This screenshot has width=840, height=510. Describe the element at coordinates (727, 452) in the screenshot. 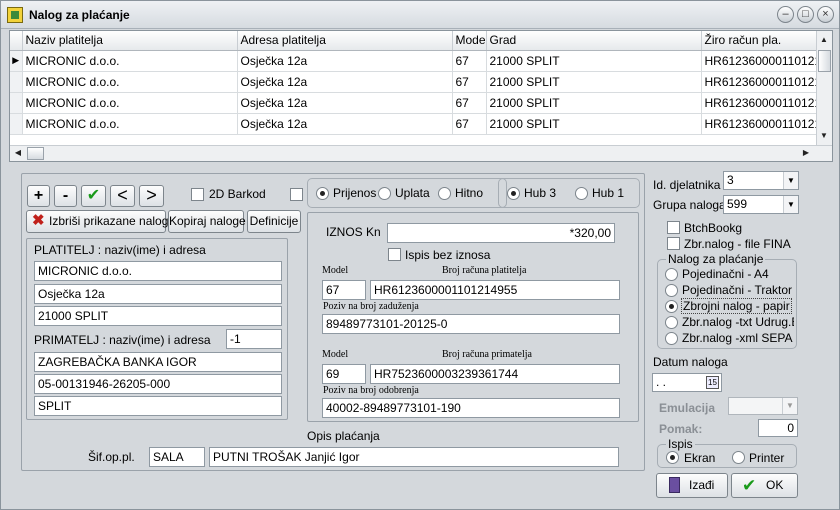

I see `print-target-group: Ispis Ekran Printer` at that location.